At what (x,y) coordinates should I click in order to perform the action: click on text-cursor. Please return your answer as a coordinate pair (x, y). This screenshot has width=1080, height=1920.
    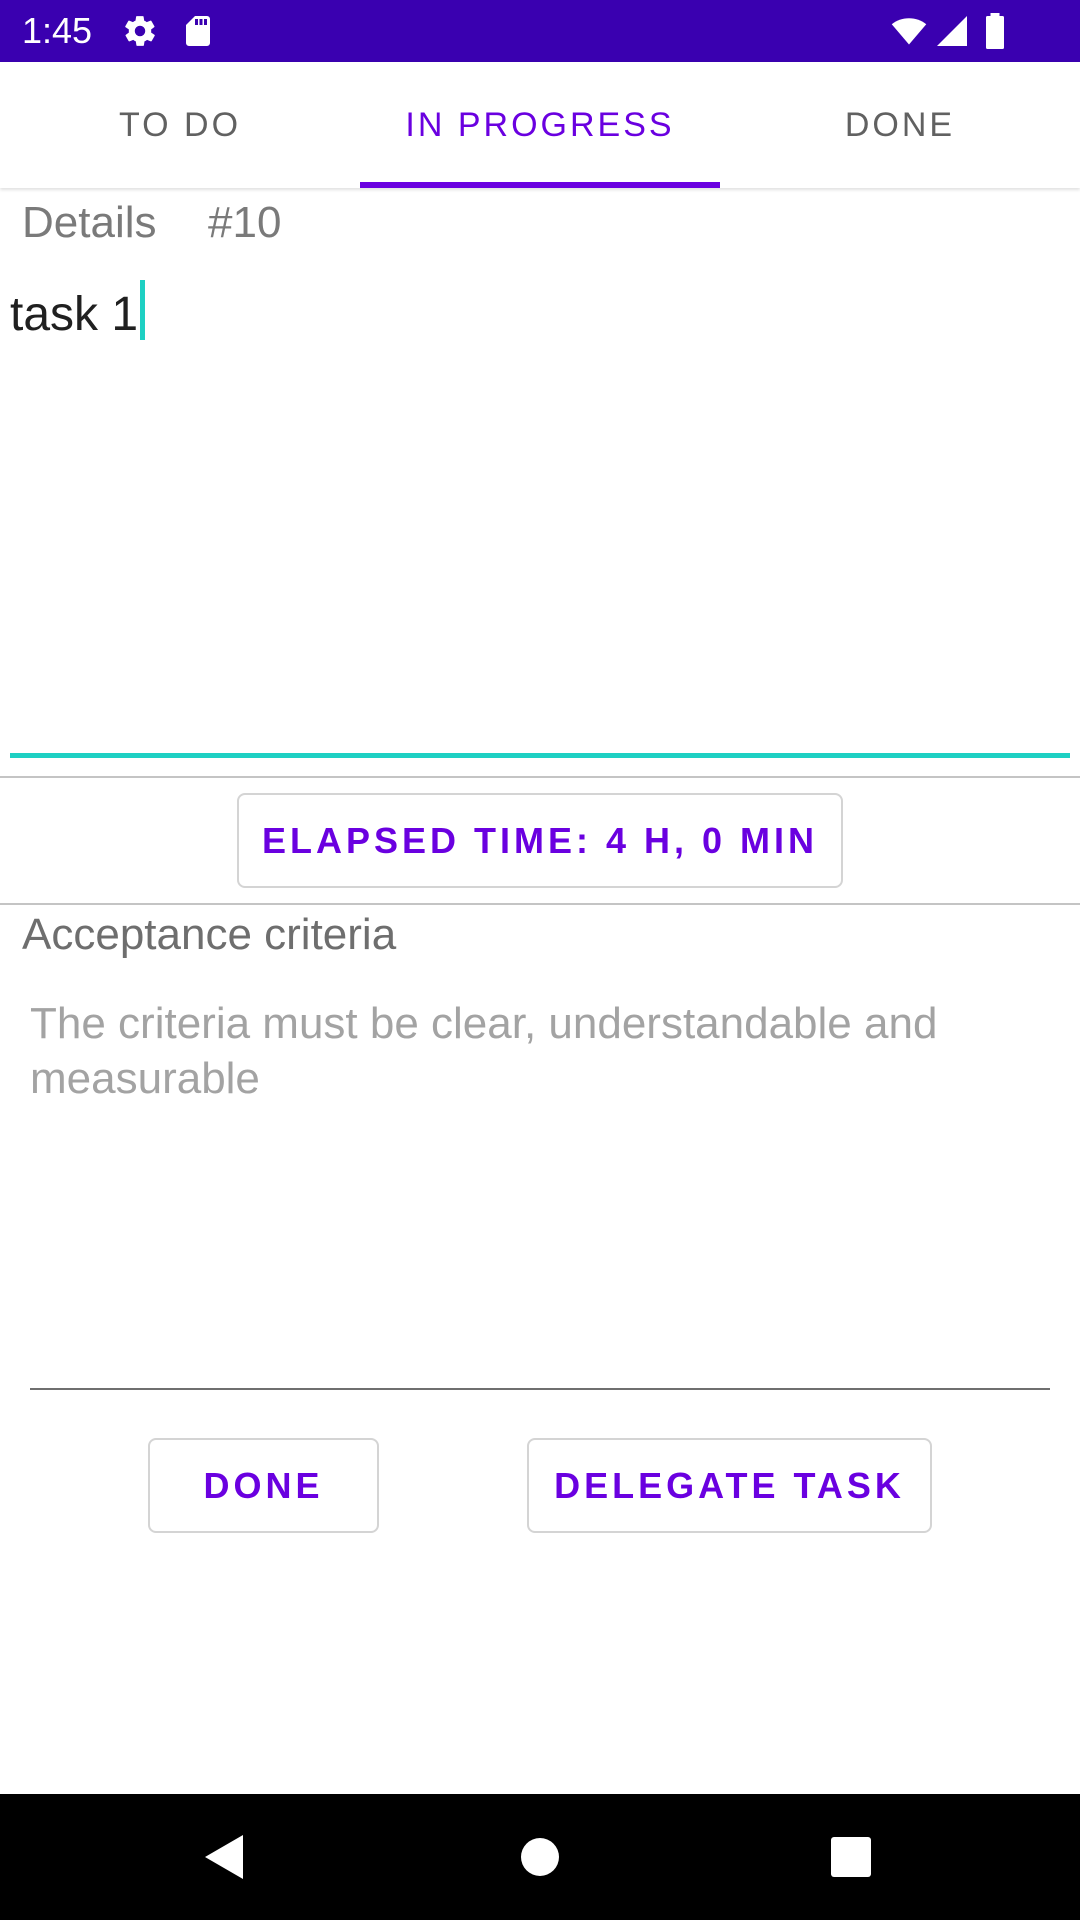
    Looking at the image, I should click on (143, 310).